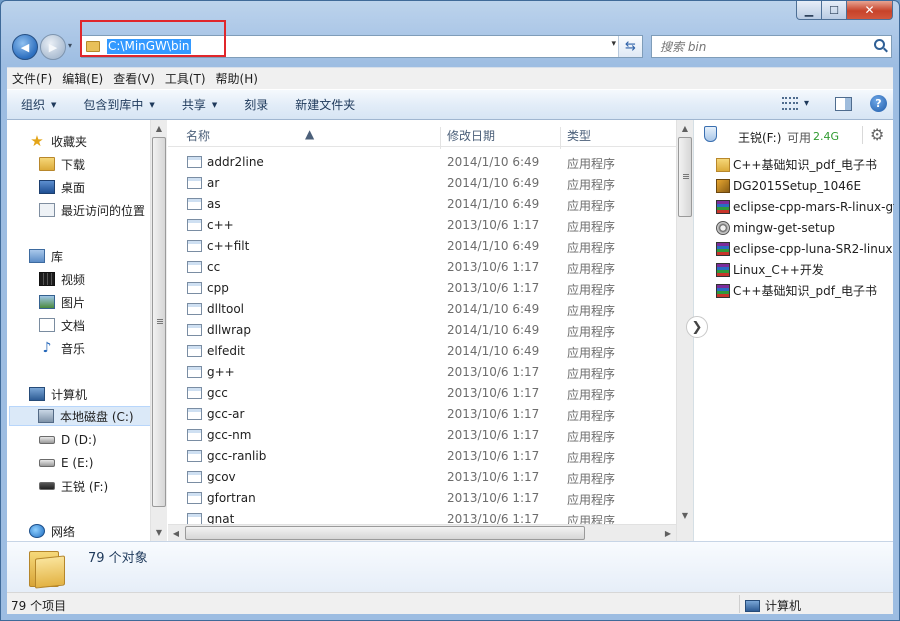  Describe the element at coordinates (82, 78) in the screenshot. I see `menu-edit: 编辑(E)` at that location.